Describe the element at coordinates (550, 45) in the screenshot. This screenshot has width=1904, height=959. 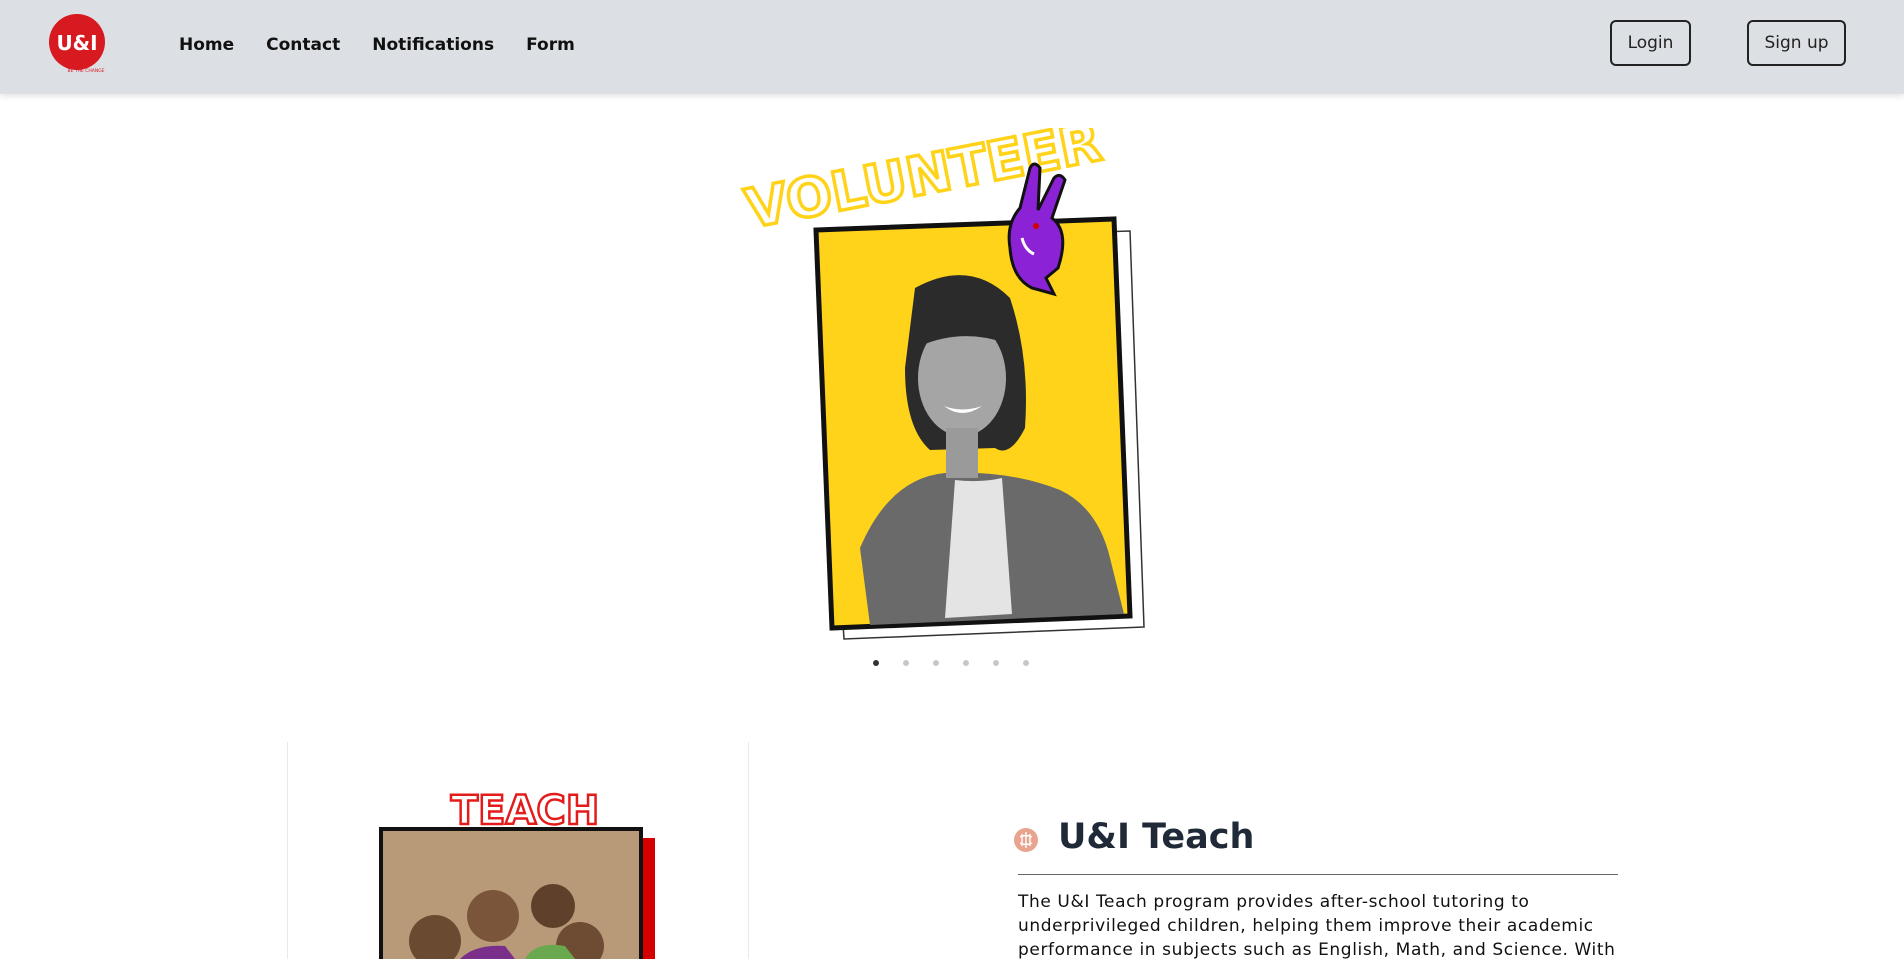
I see `nav-form: Form` at that location.